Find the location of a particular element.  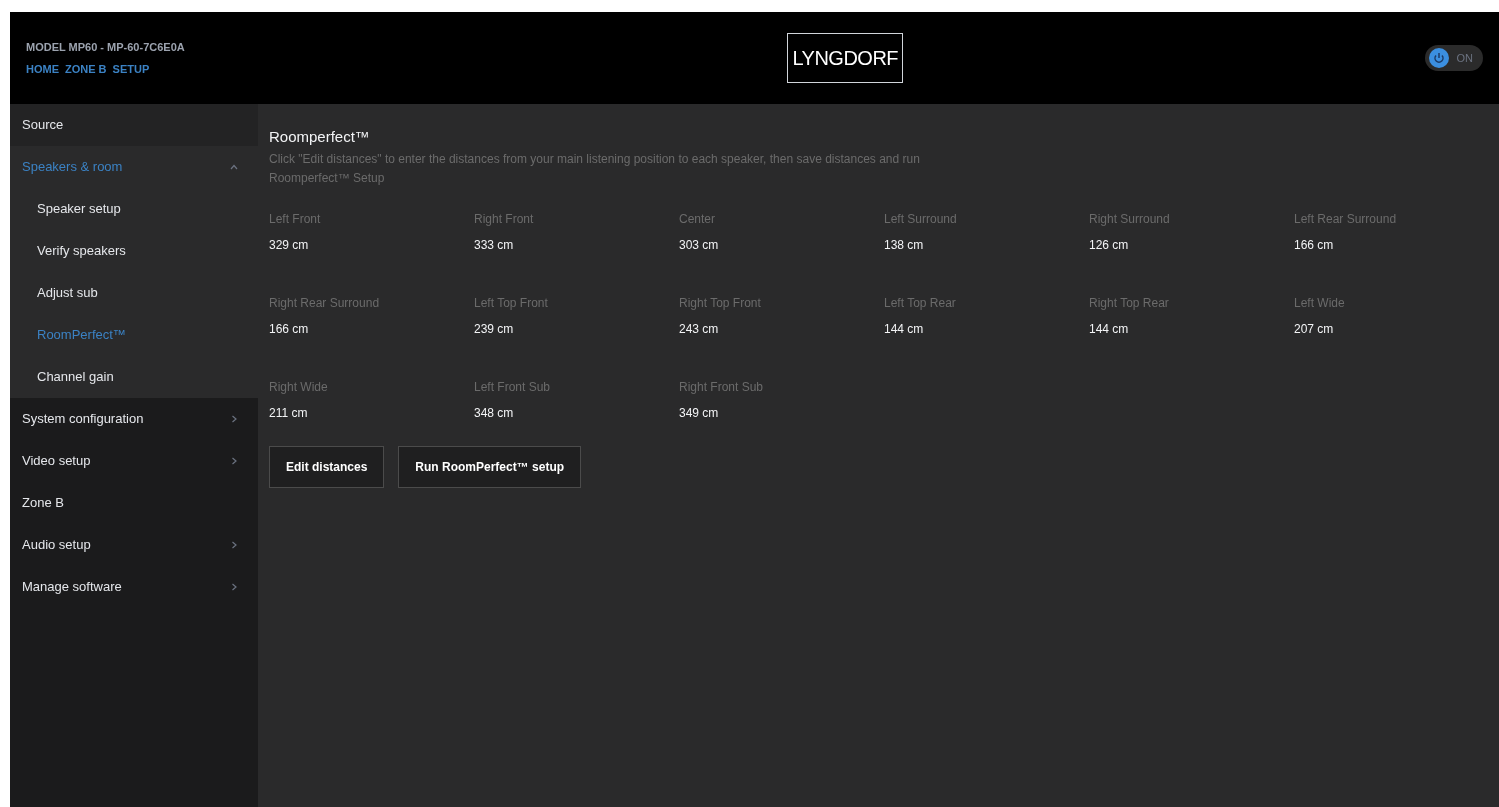

sidebar-item: Speakers & room is located at coordinates (134, 167).